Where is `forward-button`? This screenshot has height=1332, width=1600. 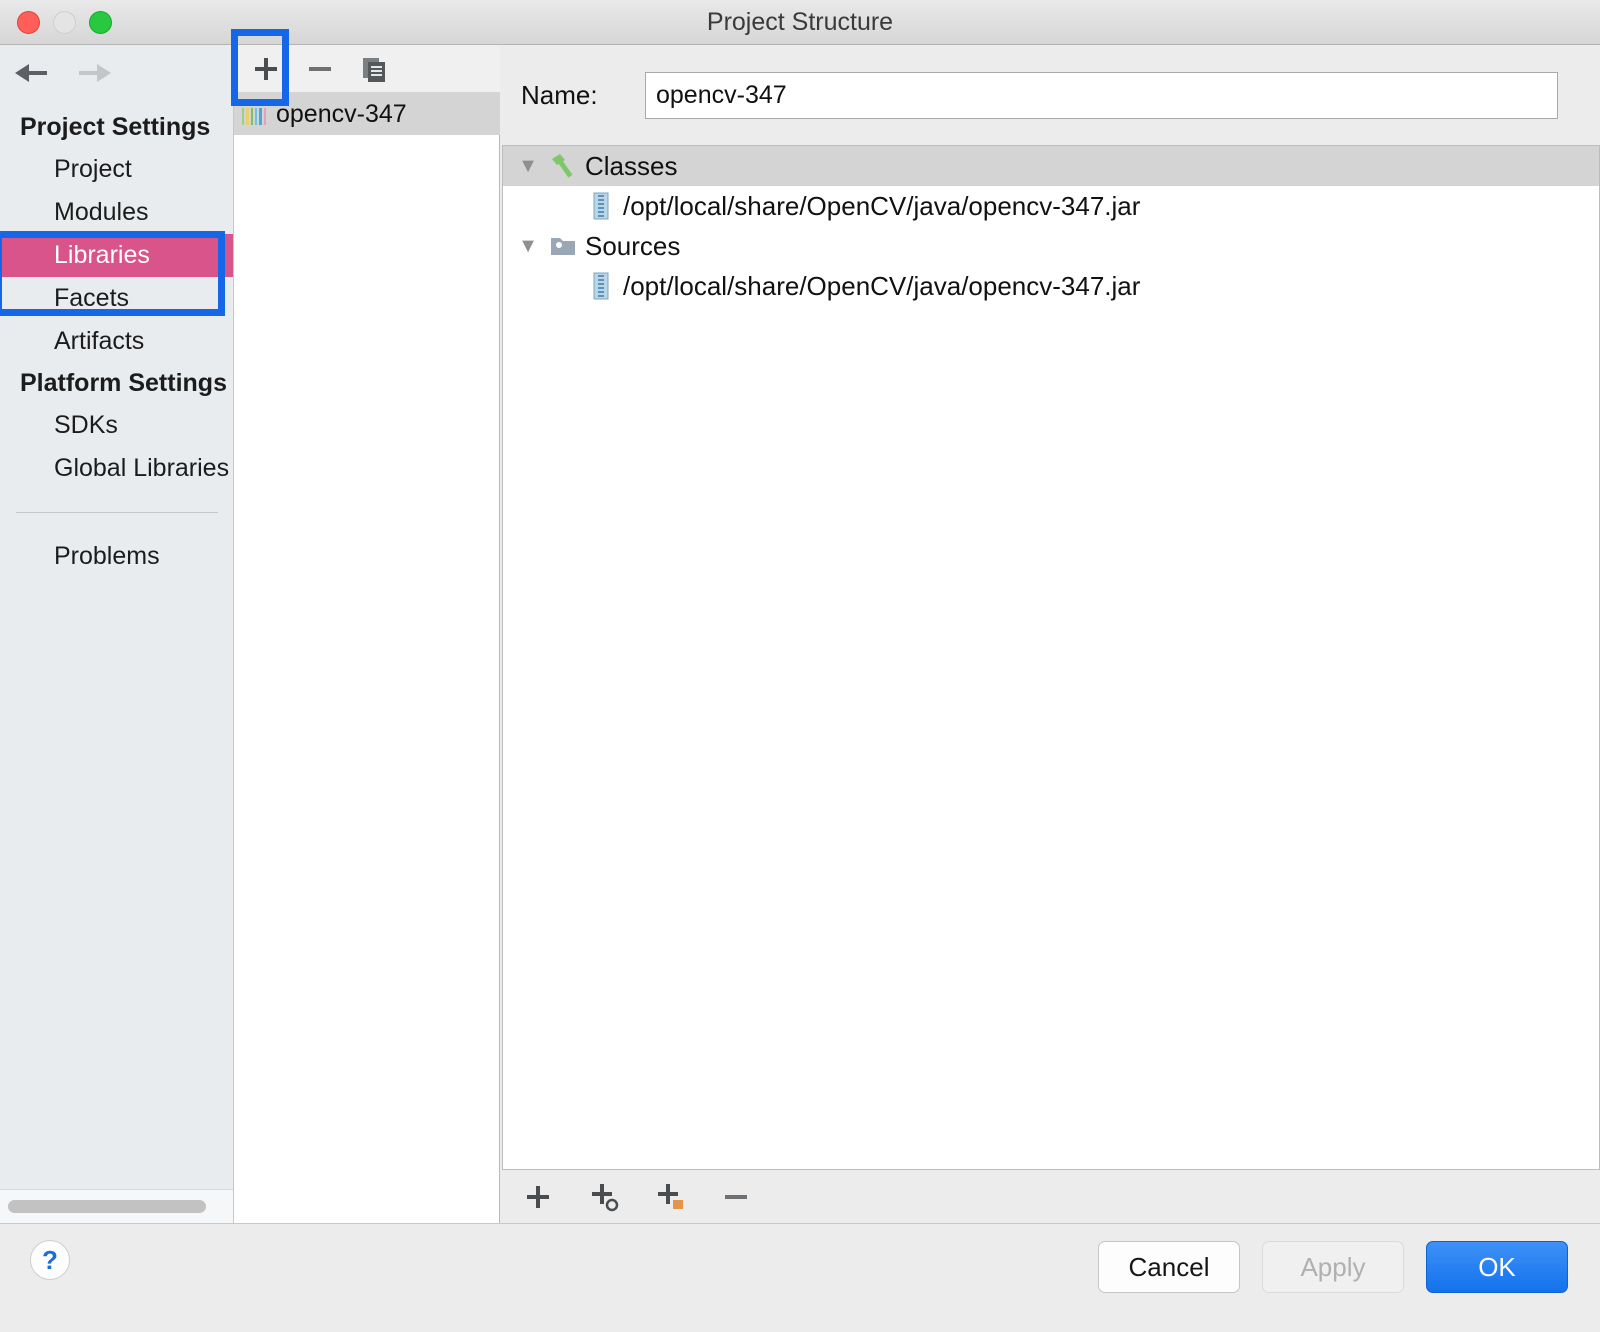
forward-button is located at coordinates (93, 73).